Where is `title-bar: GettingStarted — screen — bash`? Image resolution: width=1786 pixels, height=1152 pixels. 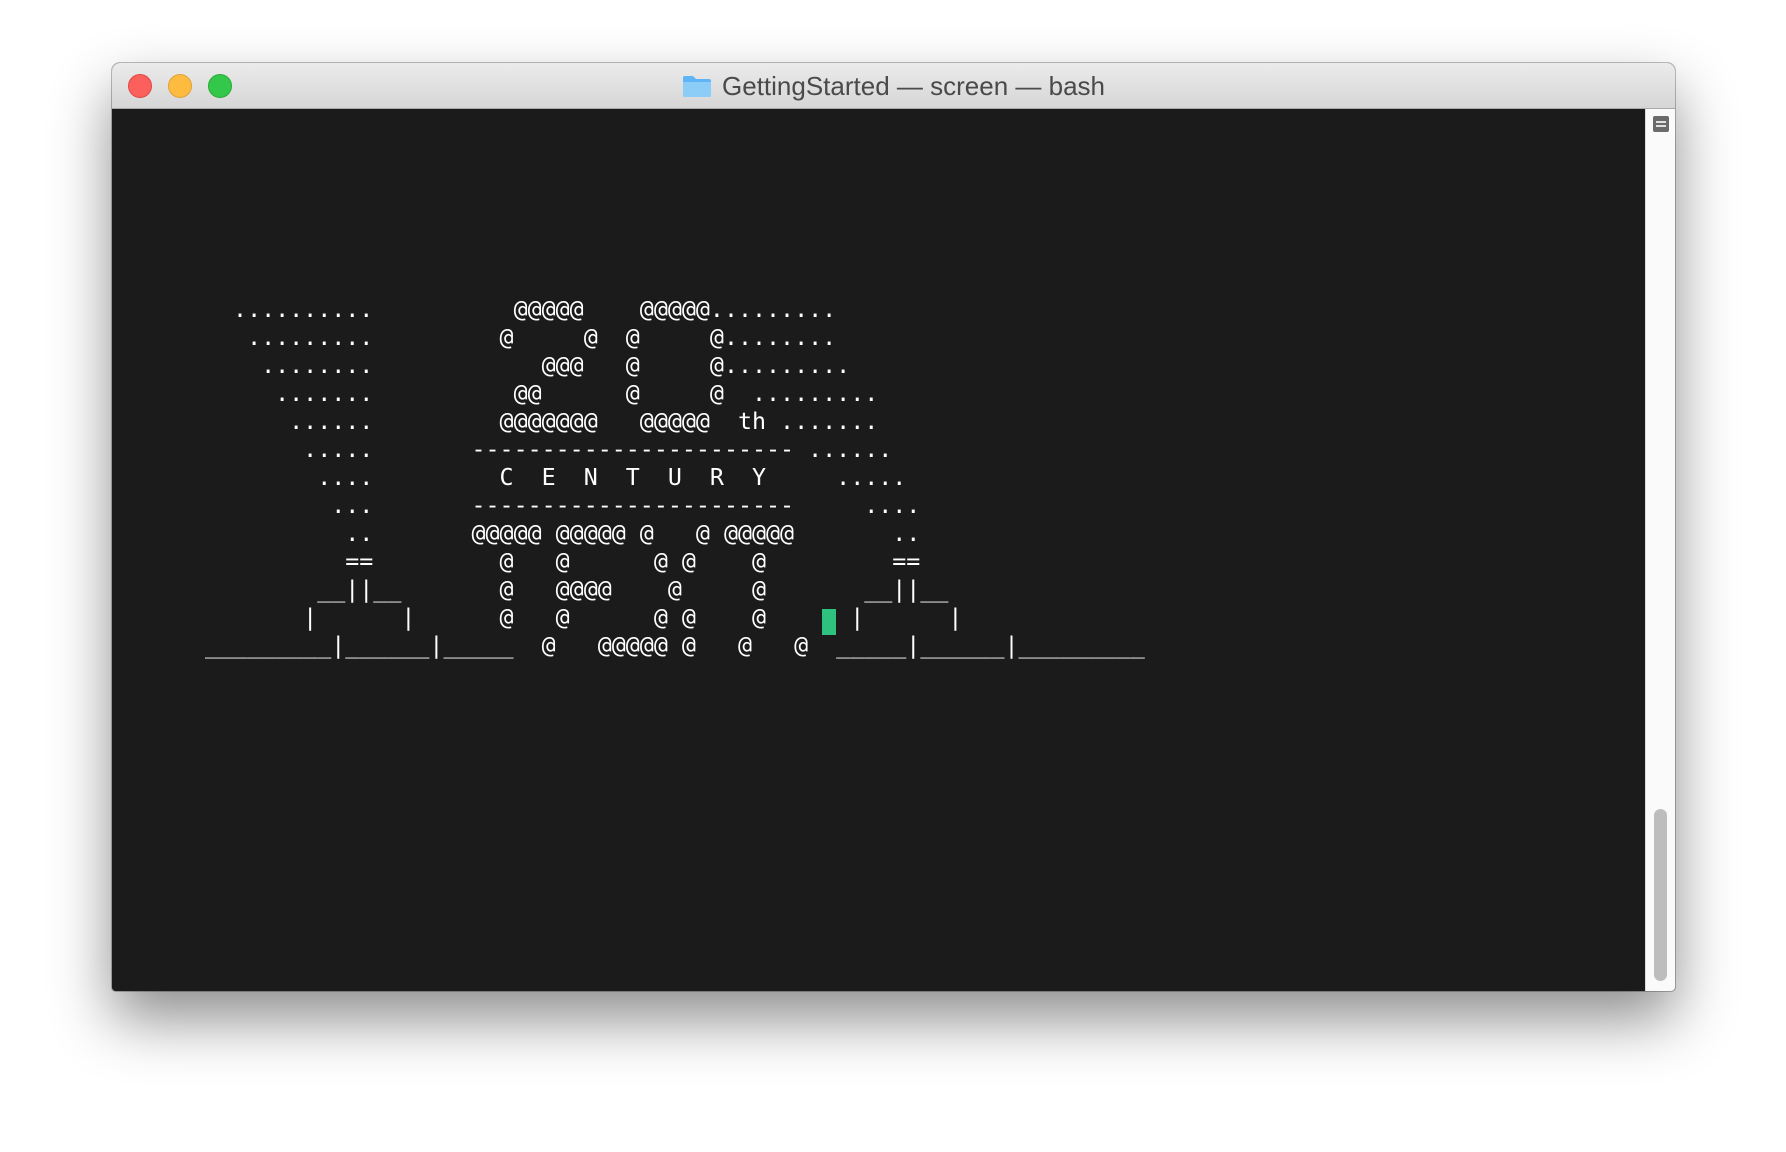
title-bar: GettingStarted — screen — bash is located at coordinates (893, 86).